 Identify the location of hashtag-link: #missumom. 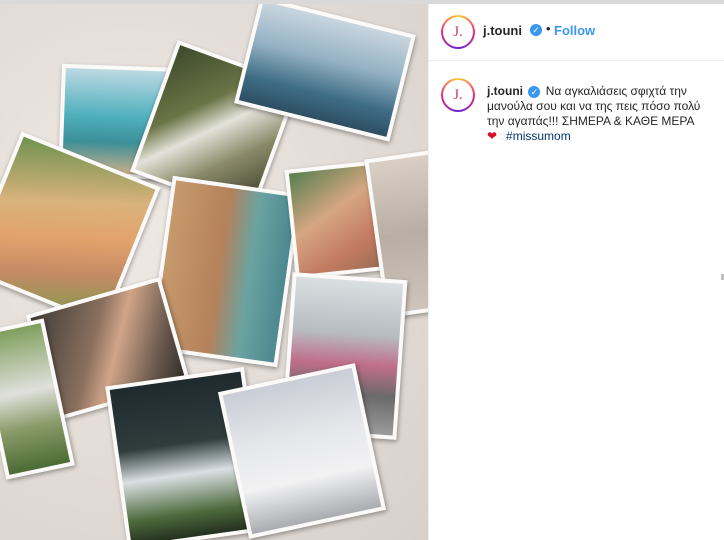
(538, 136).